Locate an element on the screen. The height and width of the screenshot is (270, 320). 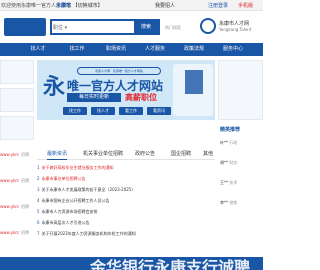
nav-item: 职场资讯 is located at coordinates (116, 49).